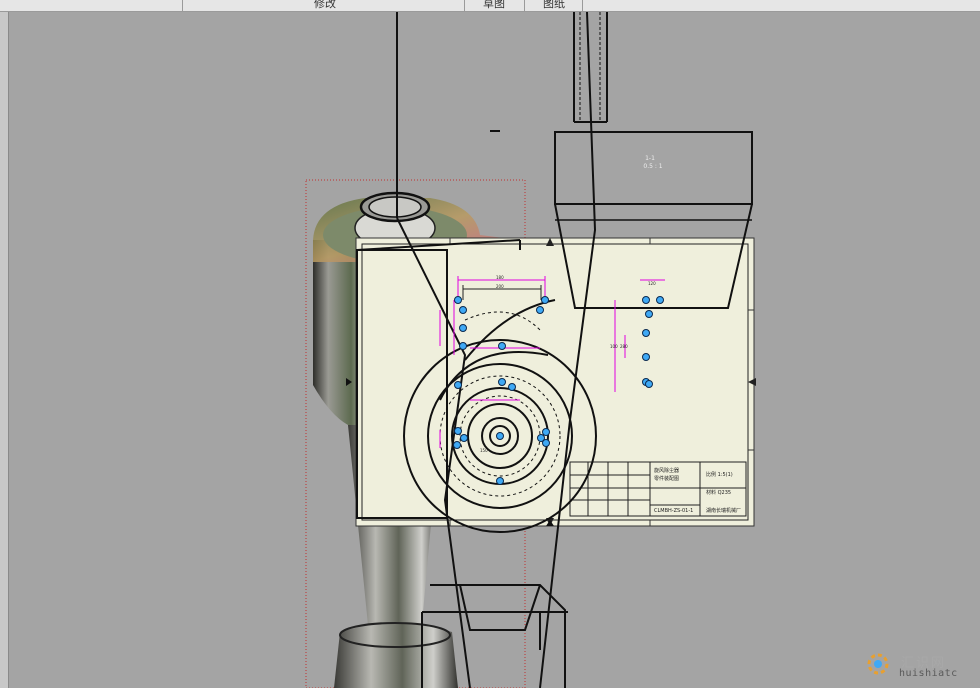  What do you see at coordinates (652, 283) in the screenshot?
I see `dim-text: 120` at bounding box center [652, 283].